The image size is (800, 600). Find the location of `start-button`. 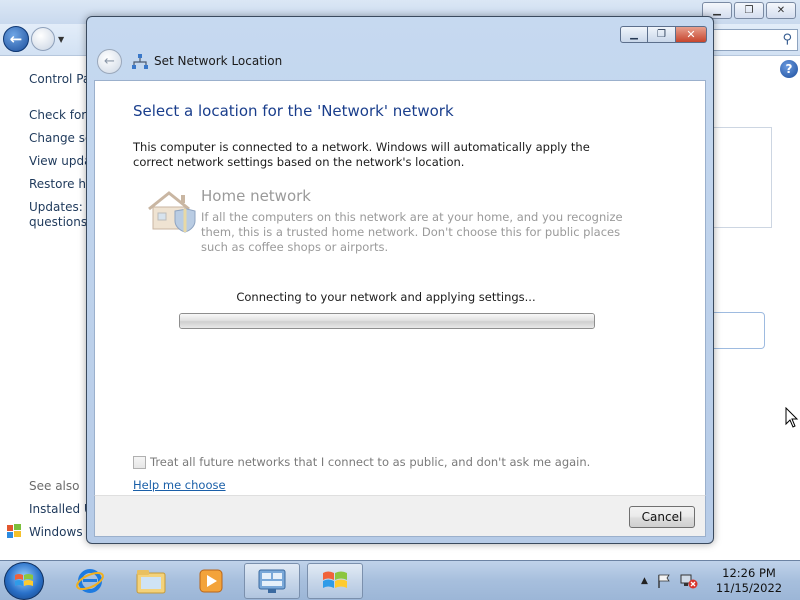

start-button is located at coordinates (24, 581).